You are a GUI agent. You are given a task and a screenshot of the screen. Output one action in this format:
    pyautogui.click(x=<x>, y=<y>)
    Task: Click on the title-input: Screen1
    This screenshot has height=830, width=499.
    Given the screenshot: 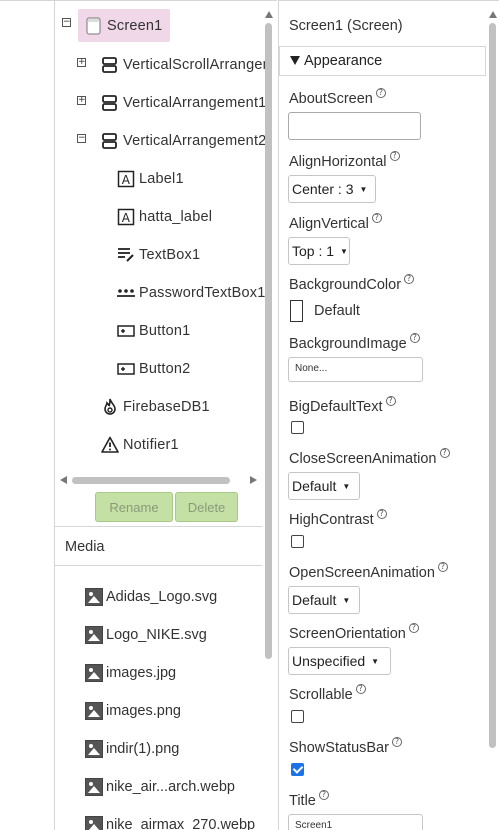 What is the action you would take?
    pyautogui.click(x=355, y=822)
    